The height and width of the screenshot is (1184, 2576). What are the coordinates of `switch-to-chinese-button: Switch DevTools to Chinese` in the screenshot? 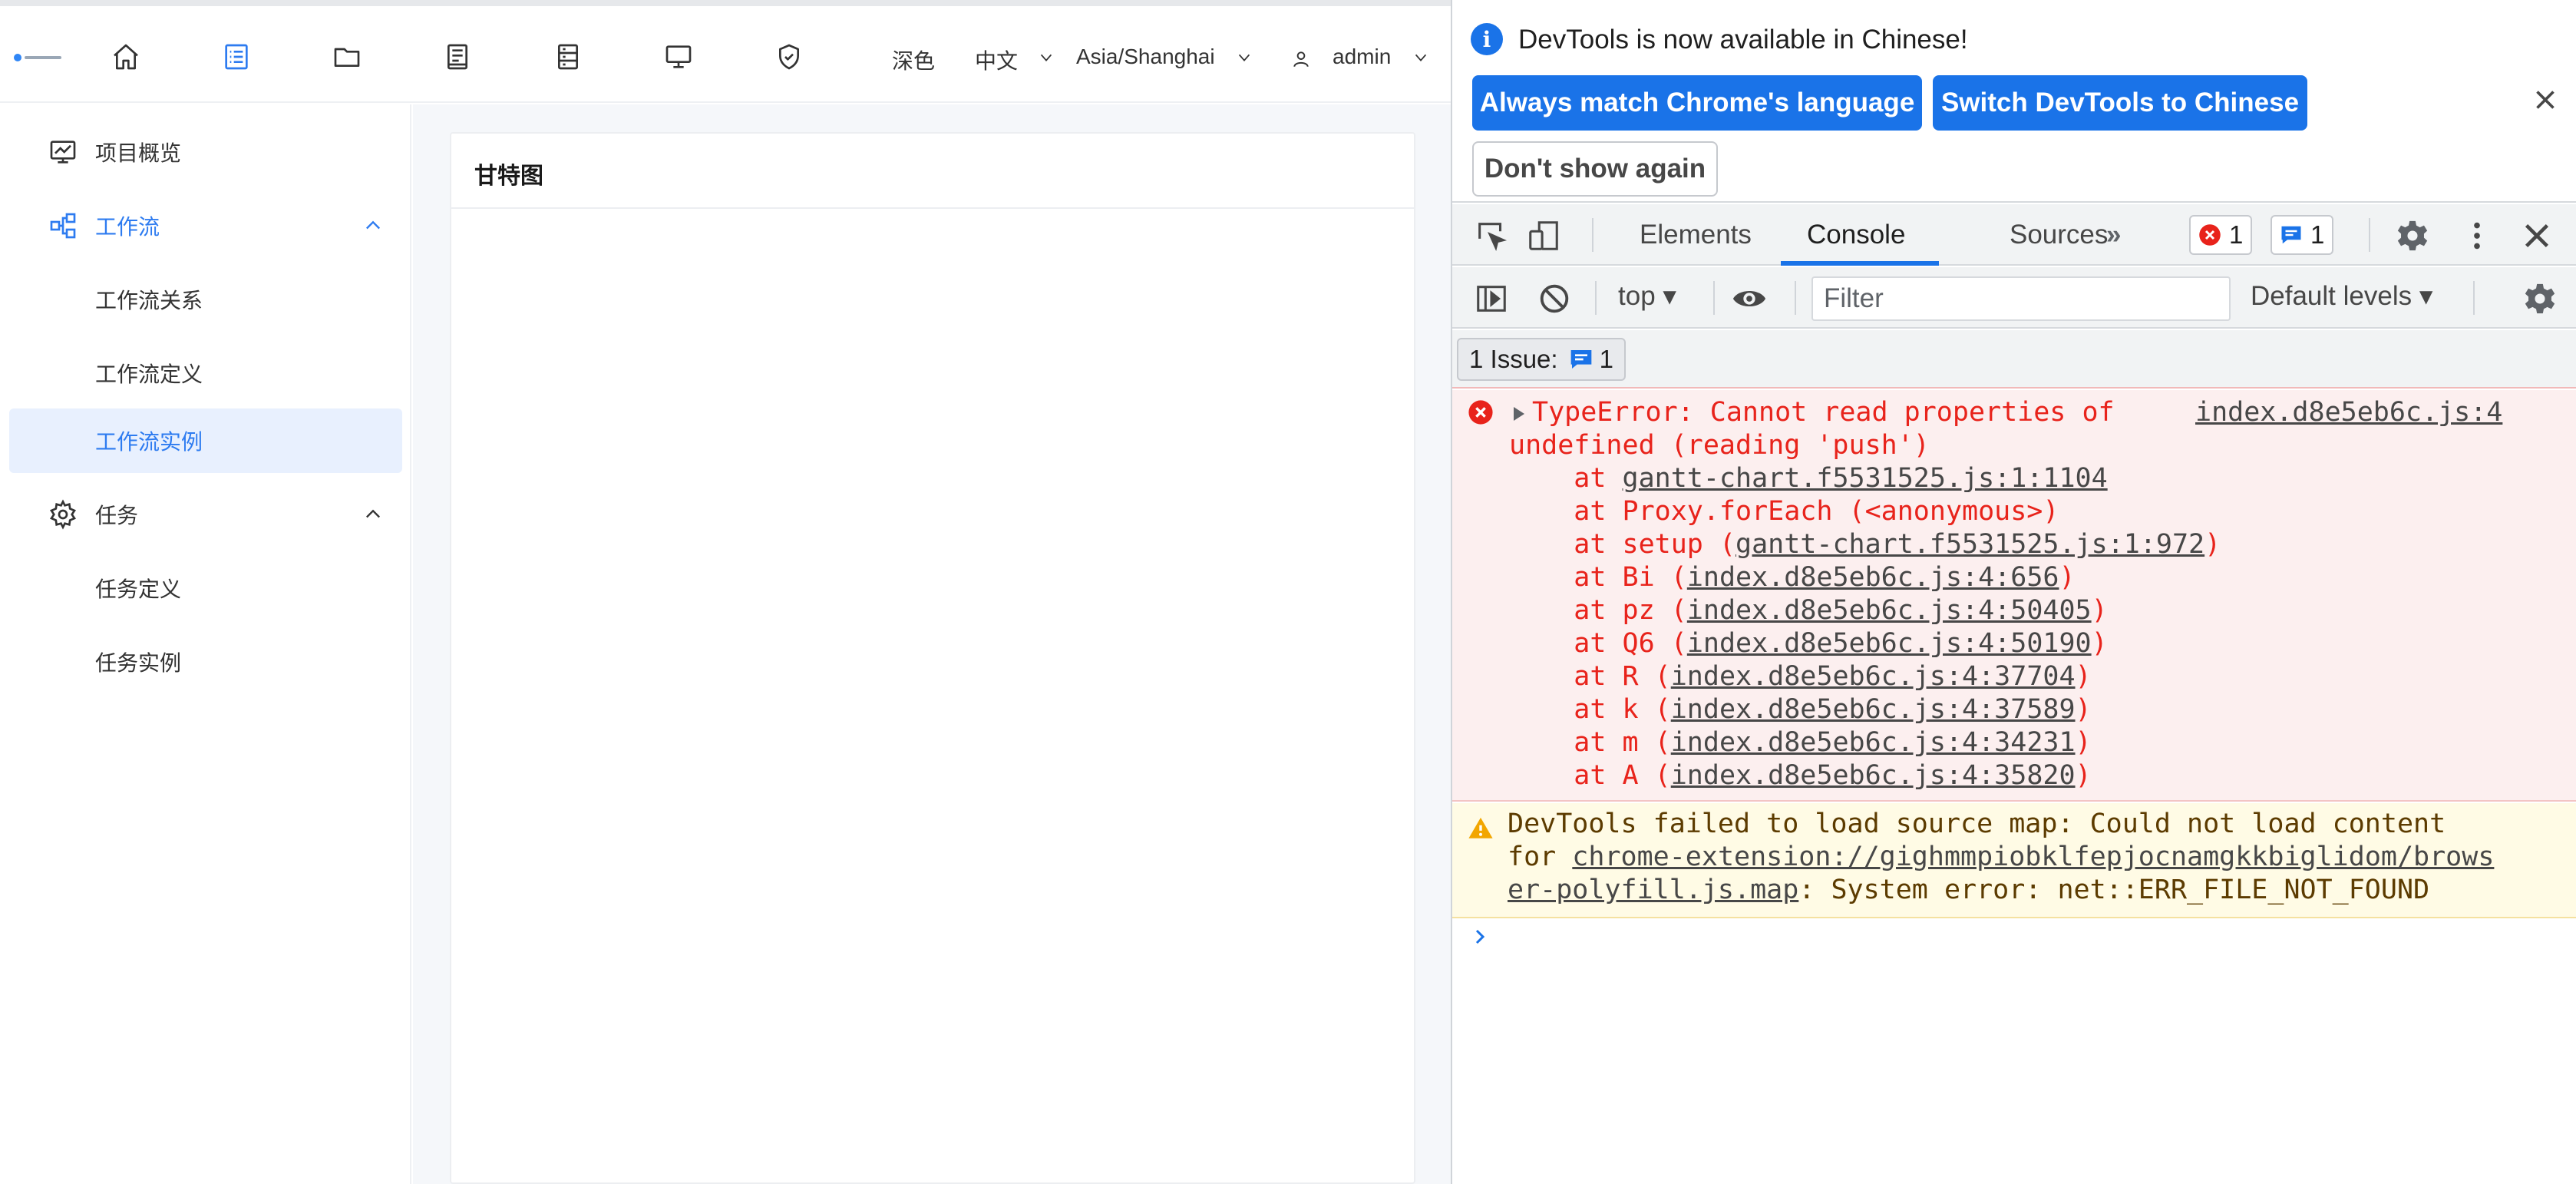 It's located at (2120, 103).